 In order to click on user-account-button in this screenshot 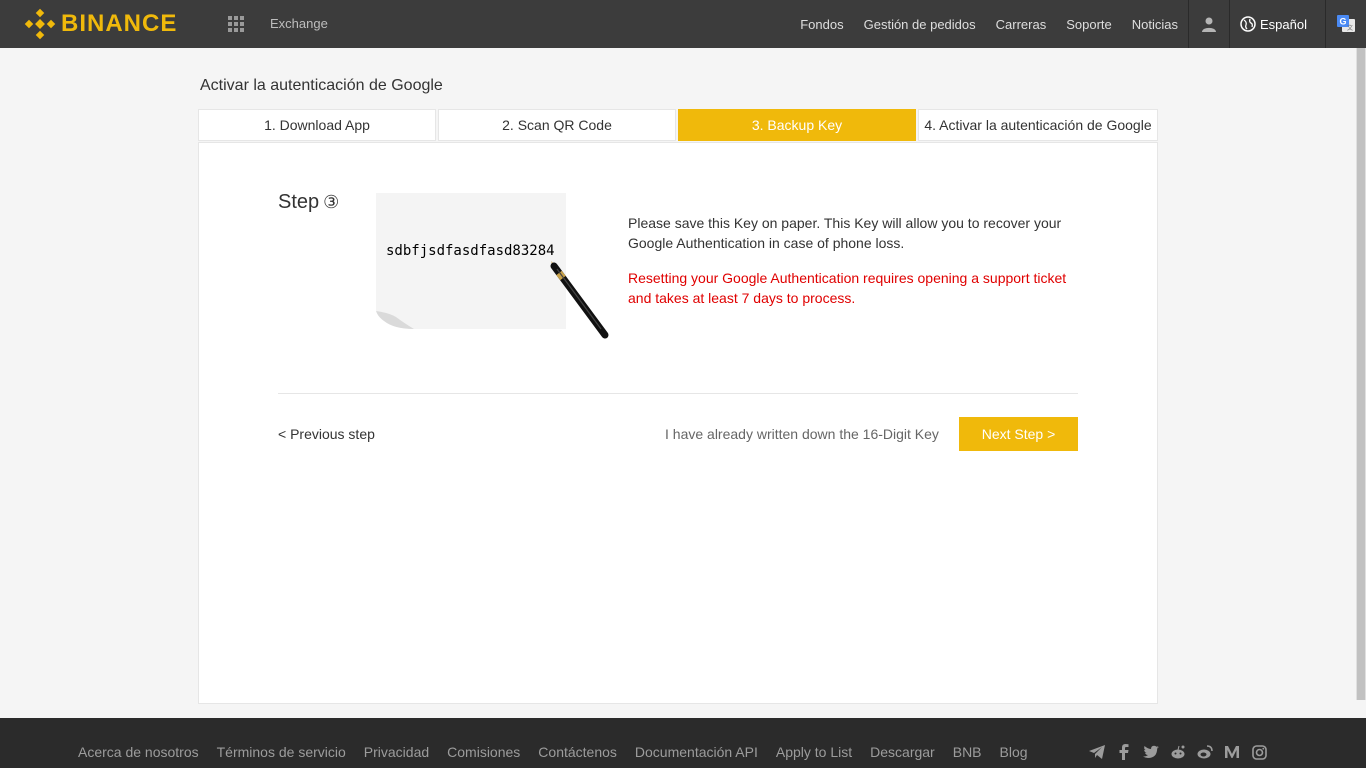, I will do `click(1209, 24)`.